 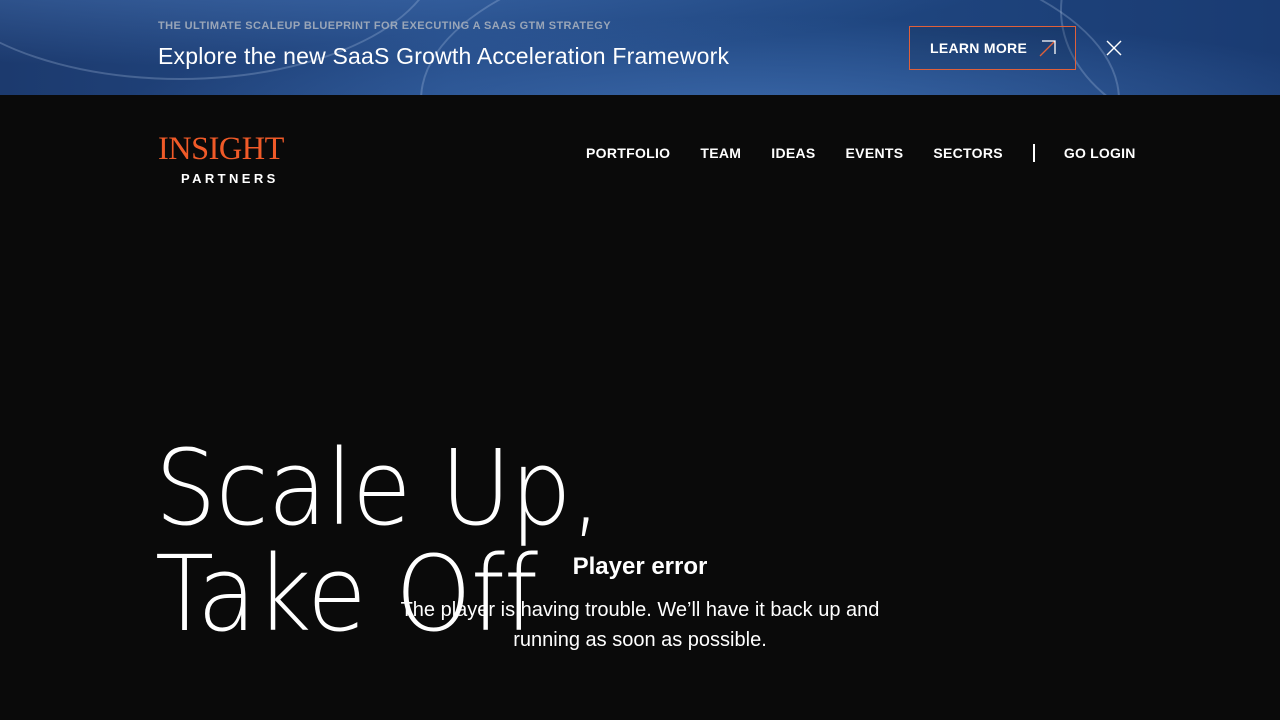 What do you see at coordinates (378, 488) in the screenshot?
I see `hero-headline-line-1: Scale Up,` at bounding box center [378, 488].